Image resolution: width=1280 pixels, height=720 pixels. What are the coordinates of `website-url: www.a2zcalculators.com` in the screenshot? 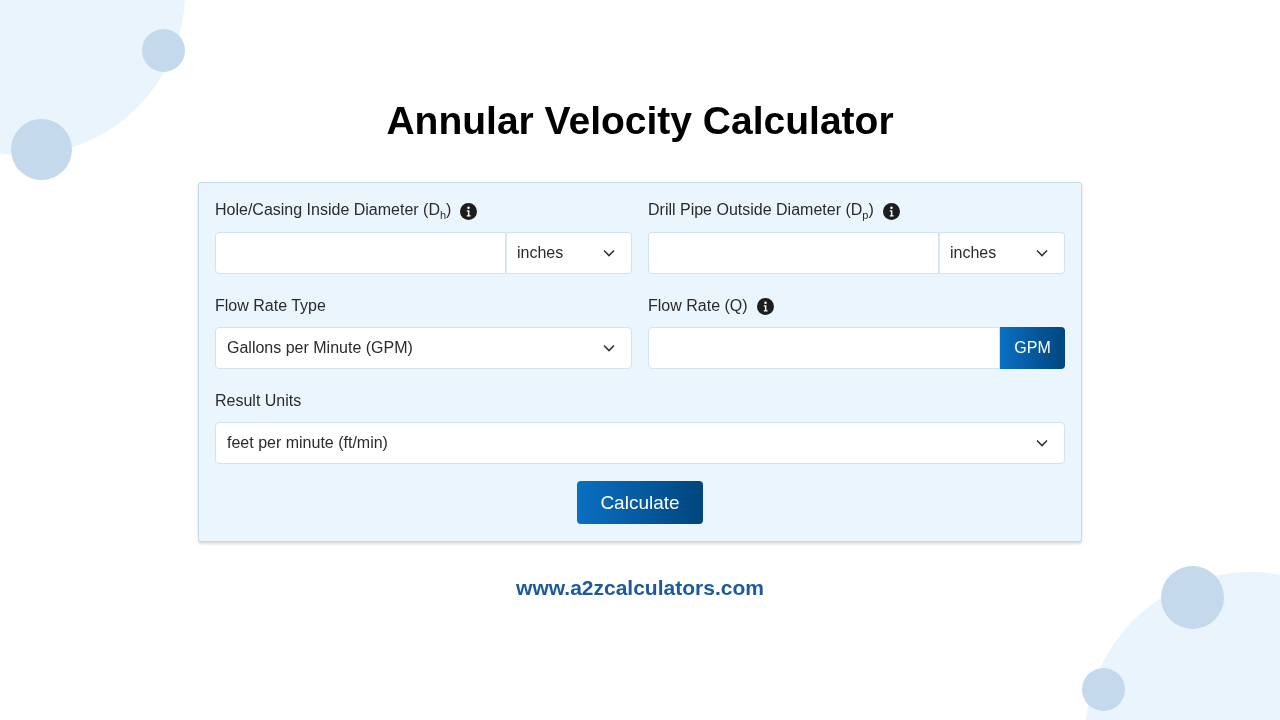 It's located at (640, 588).